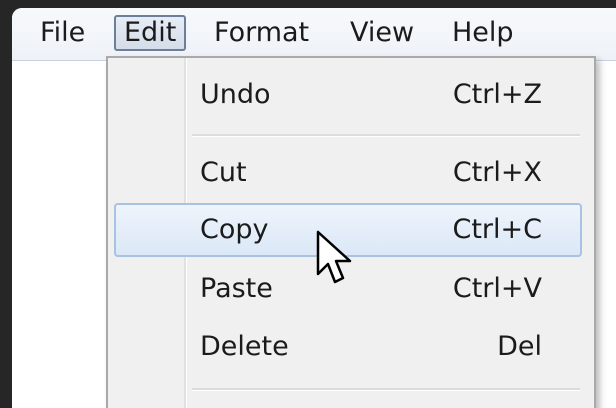 The width and height of the screenshot is (616, 408). Describe the element at coordinates (234, 229) in the screenshot. I see `menu-item-label: Copy` at that location.